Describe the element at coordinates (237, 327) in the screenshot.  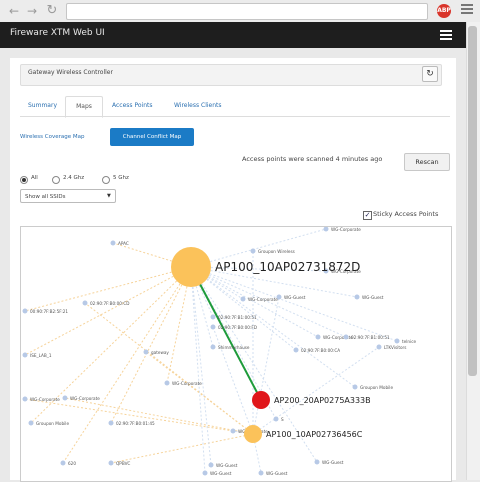
I see `neighbor-label: 02:90:7F:B0:00:FD` at that location.